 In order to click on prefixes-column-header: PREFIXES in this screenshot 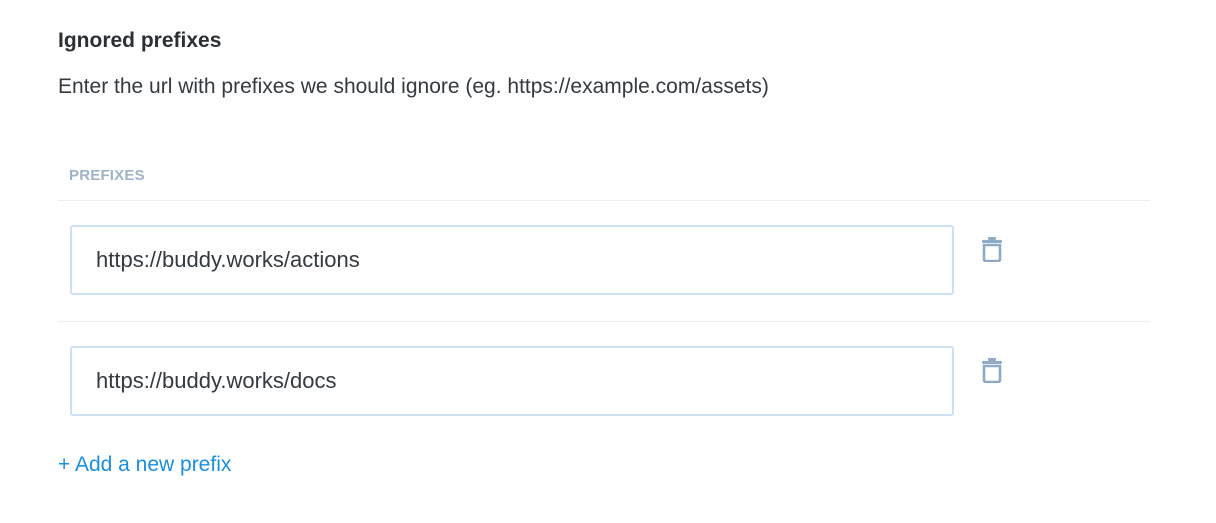, I will do `click(107, 175)`.